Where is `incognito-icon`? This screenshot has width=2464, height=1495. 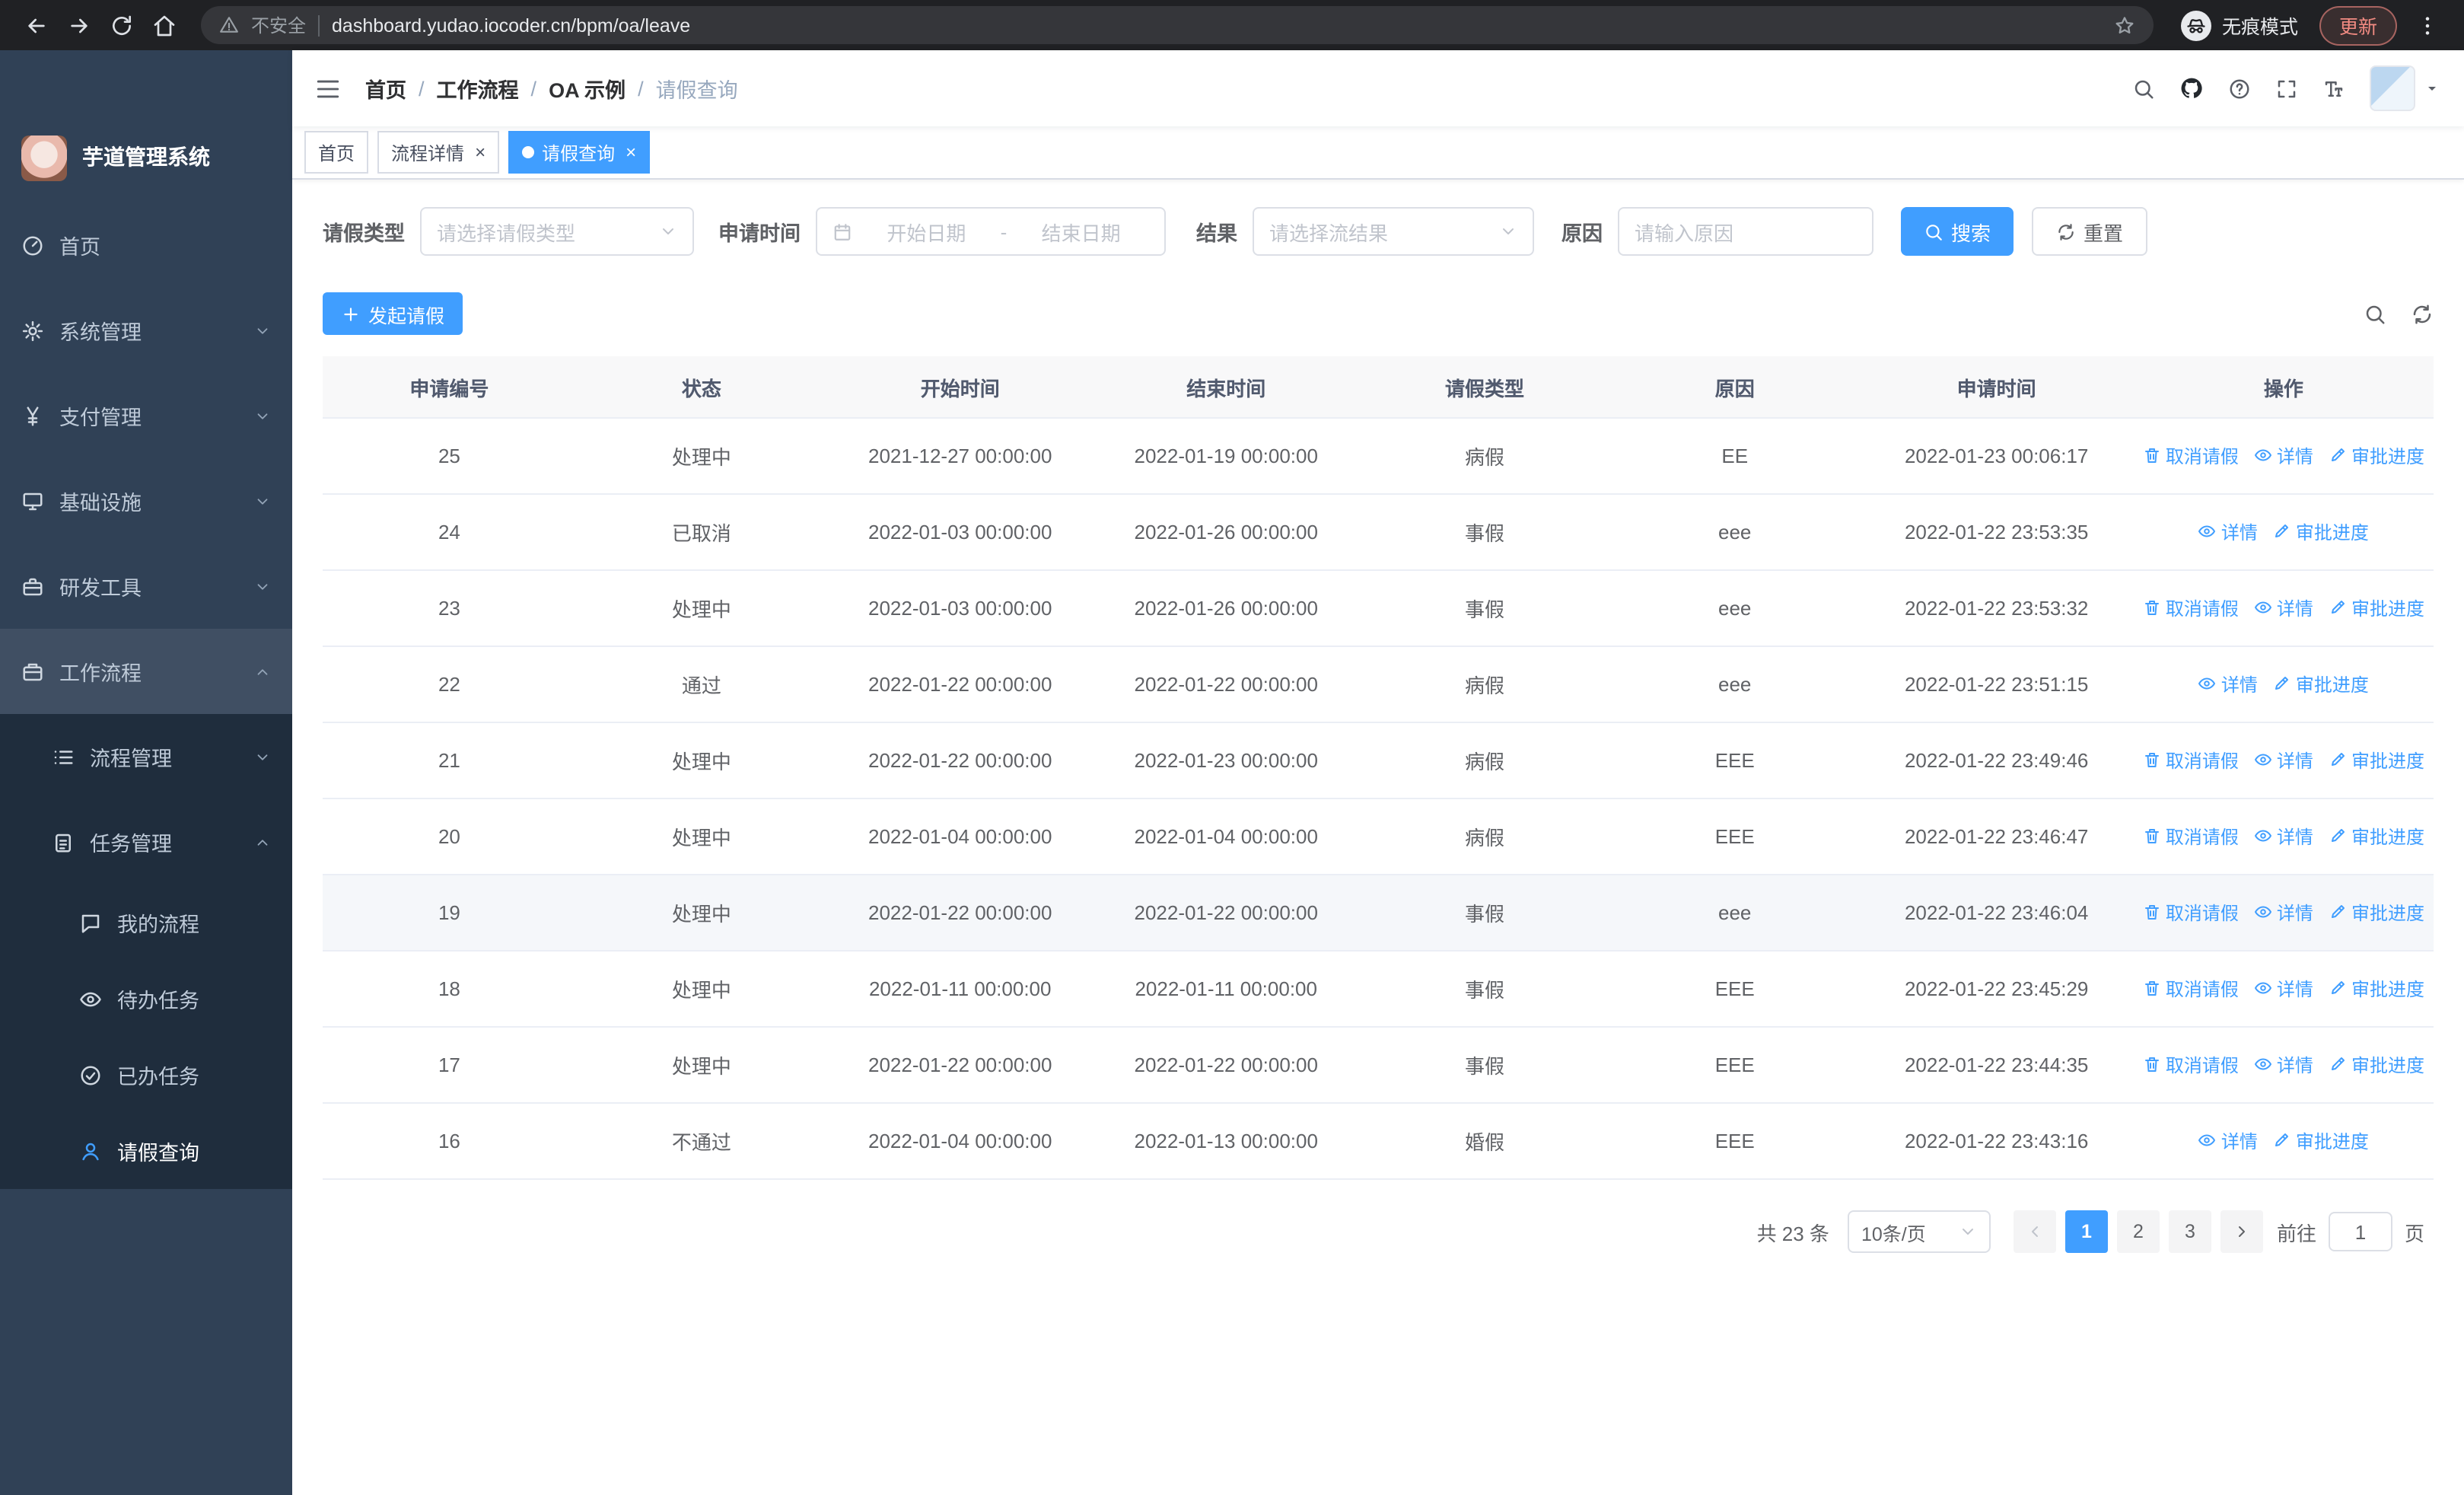 incognito-icon is located at coordinates (2195, 25).